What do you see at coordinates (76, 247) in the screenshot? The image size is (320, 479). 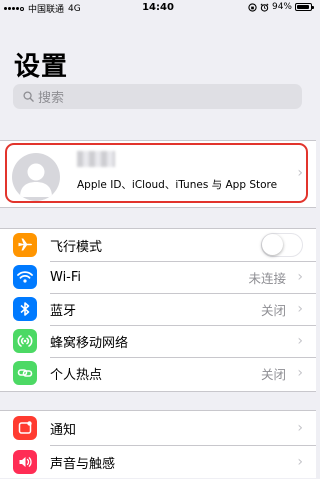 I see `row-label: 飞行模式` at bounding box center [76, 247].